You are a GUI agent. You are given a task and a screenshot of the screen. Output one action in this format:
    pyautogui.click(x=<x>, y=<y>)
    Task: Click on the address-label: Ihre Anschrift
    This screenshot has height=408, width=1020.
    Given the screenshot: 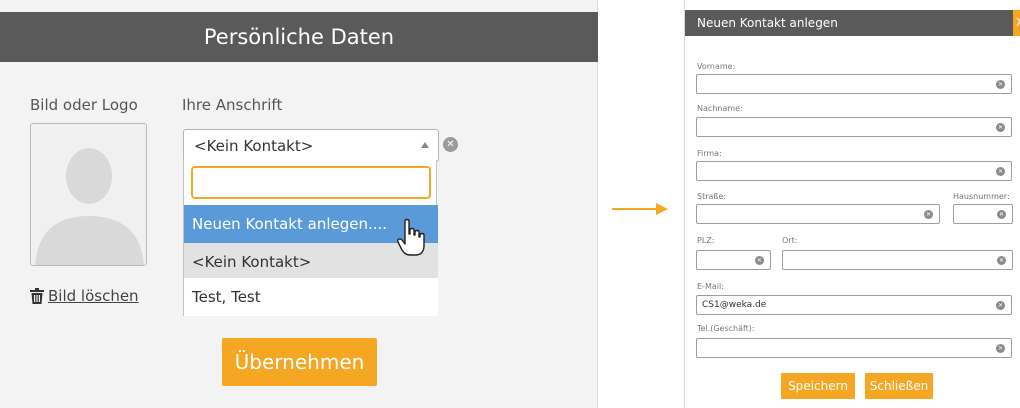 What is the action you would take?
    pyautogui.click(x=232, y=105)
    